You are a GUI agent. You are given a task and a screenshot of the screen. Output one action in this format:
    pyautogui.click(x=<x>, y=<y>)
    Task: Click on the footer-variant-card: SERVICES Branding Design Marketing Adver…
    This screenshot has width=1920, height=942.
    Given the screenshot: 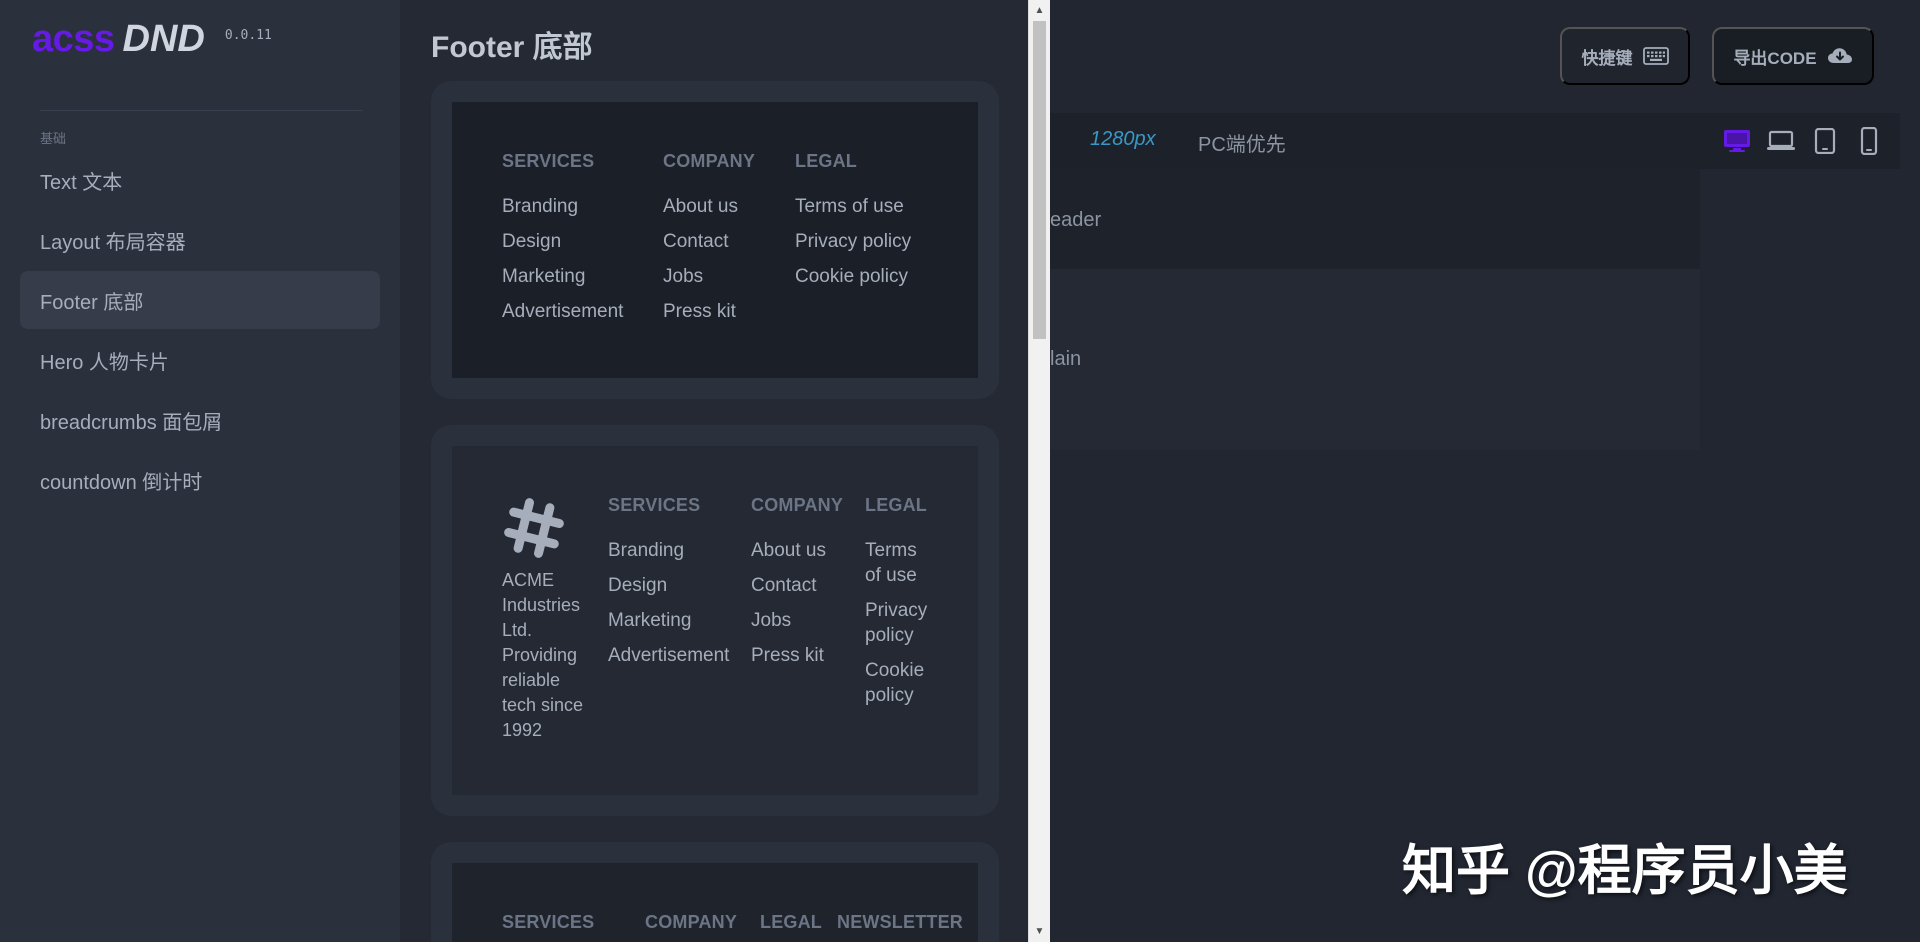 What is the action you would take?
    pyautogui.click(x=715, y=240)
    